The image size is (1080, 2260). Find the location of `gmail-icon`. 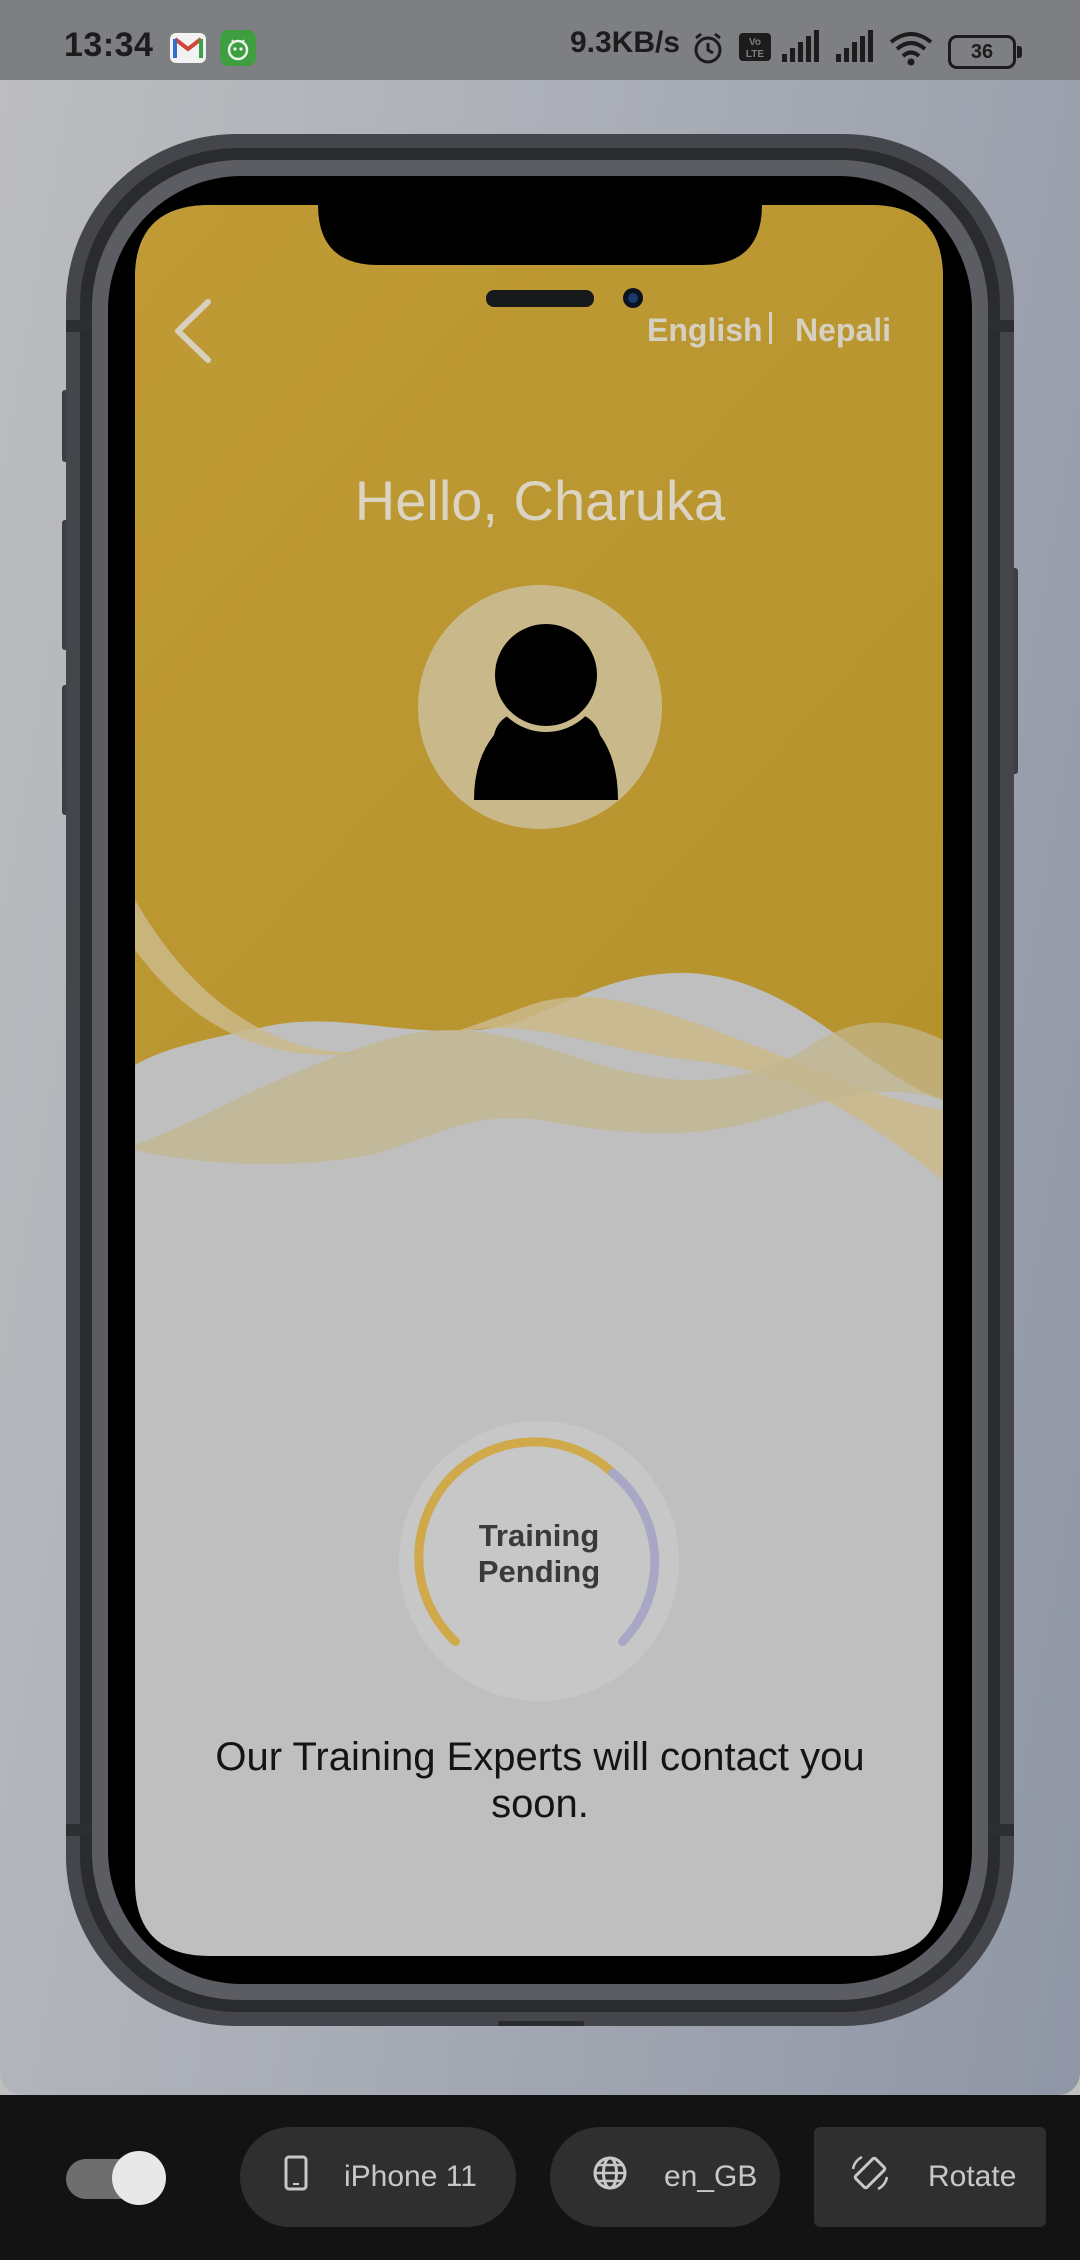

gmail-icon is located at coordinates (188, 48).